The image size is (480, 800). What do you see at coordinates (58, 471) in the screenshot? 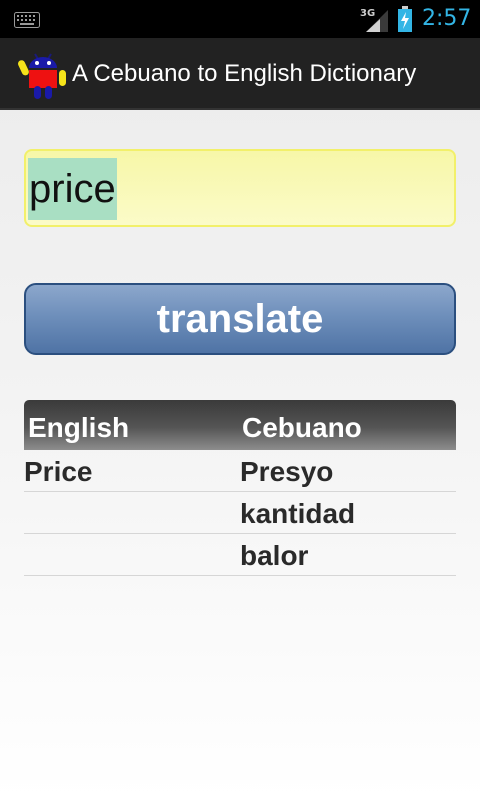
I see `cell-english: Price` at bounding box center [58, 471].